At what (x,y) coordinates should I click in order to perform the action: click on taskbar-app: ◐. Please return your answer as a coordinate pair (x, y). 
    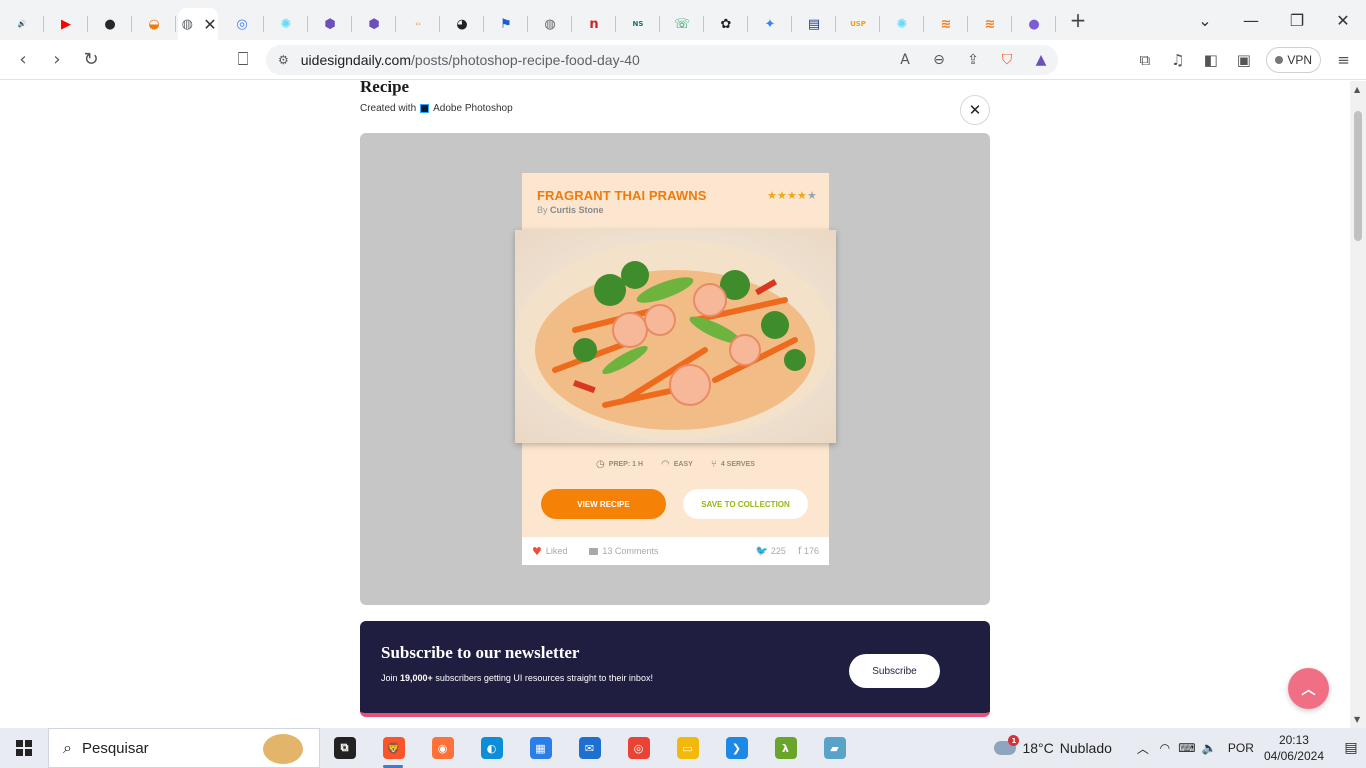
    Looking at the image, I should click on (491, 748).